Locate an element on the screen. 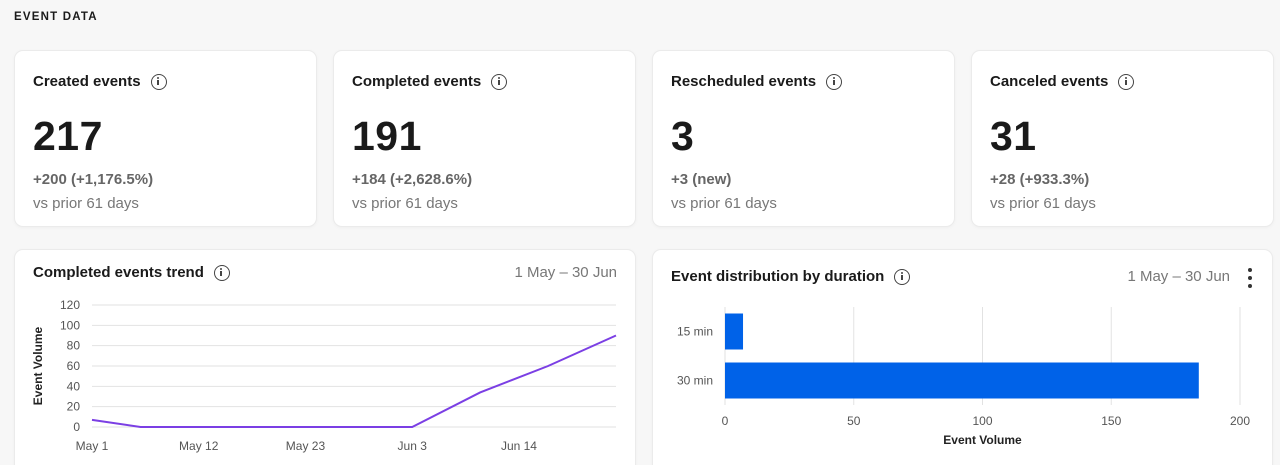  y-tick-label: 60 is located at coordinates (74, 366).